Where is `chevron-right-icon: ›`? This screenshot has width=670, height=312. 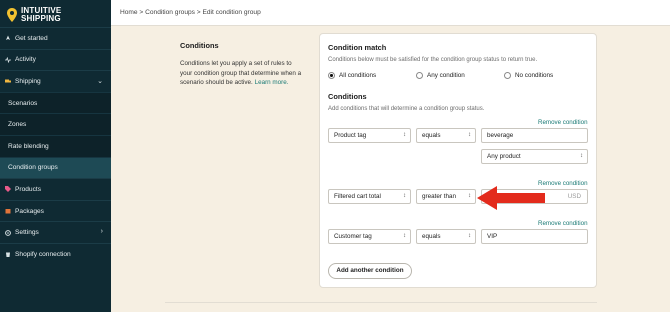
chevron-right-icon: › is located at coordinates (101, 232).